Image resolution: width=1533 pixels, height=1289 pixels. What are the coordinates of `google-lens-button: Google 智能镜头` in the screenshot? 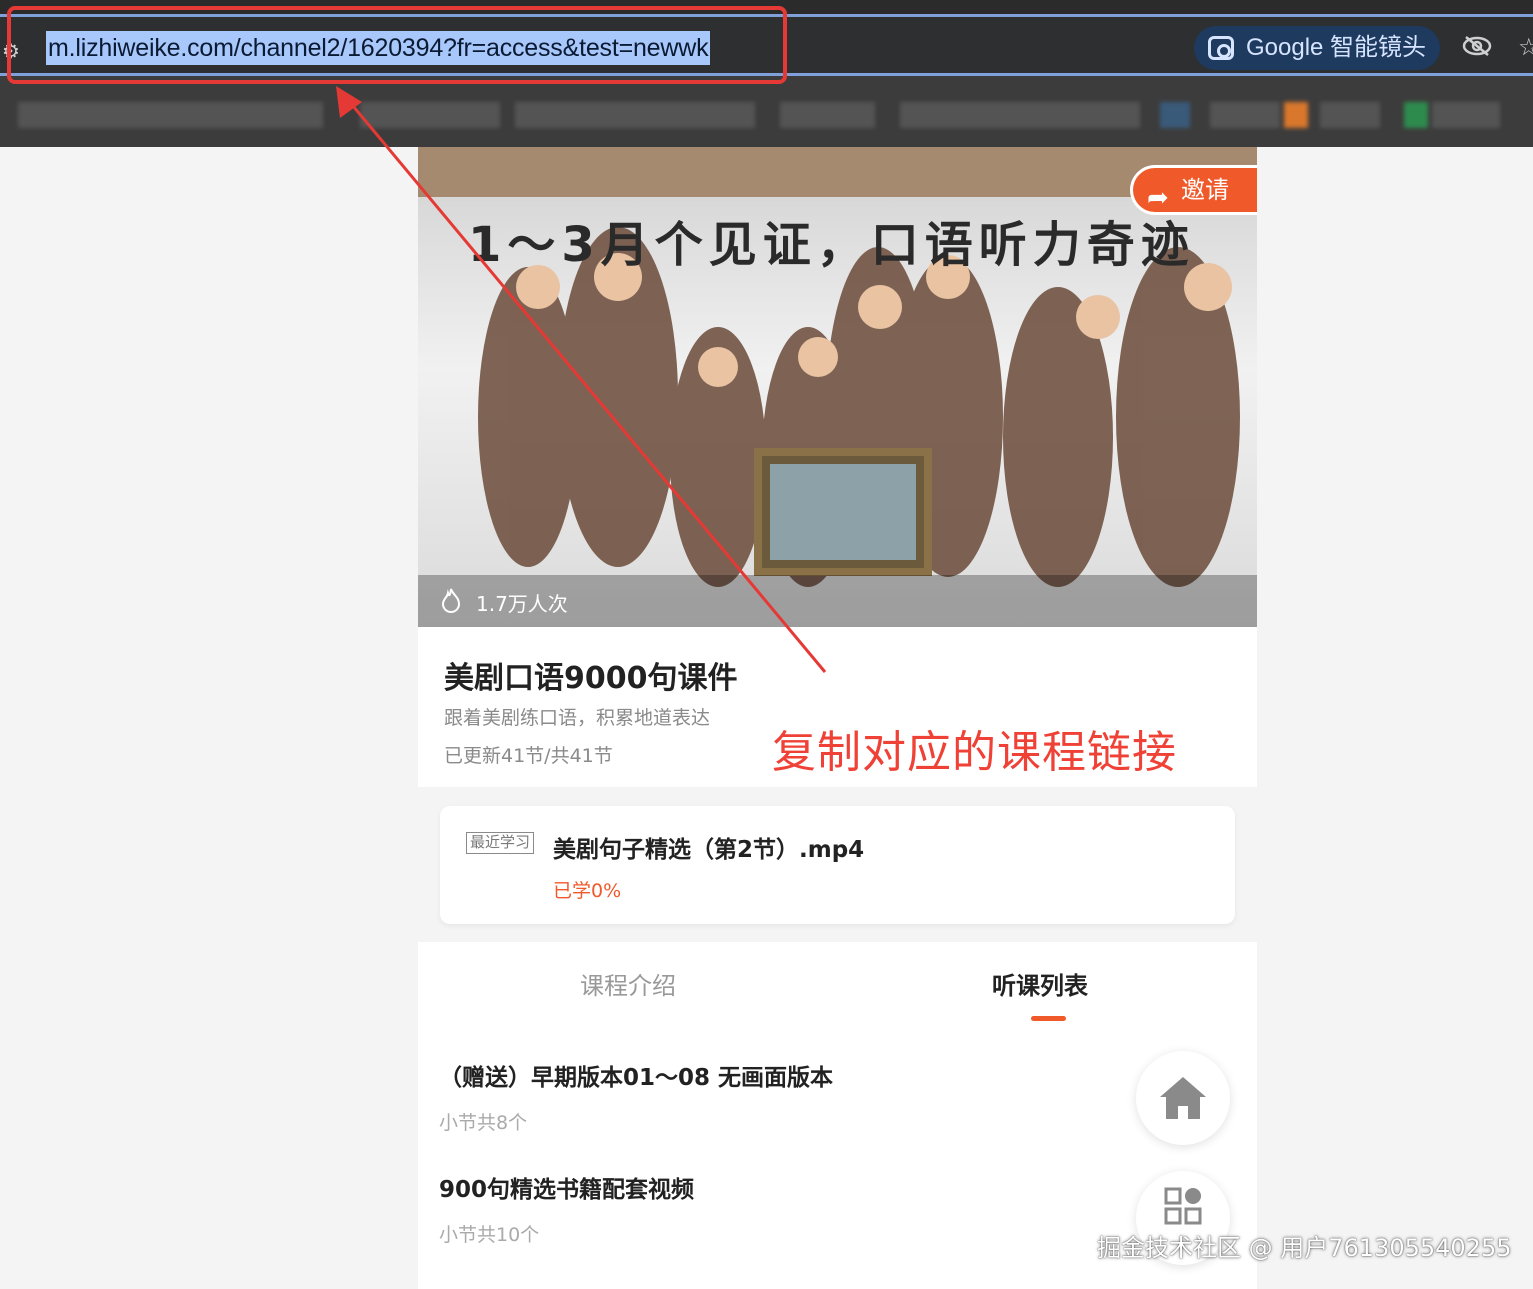 It's located at (1317, 48).